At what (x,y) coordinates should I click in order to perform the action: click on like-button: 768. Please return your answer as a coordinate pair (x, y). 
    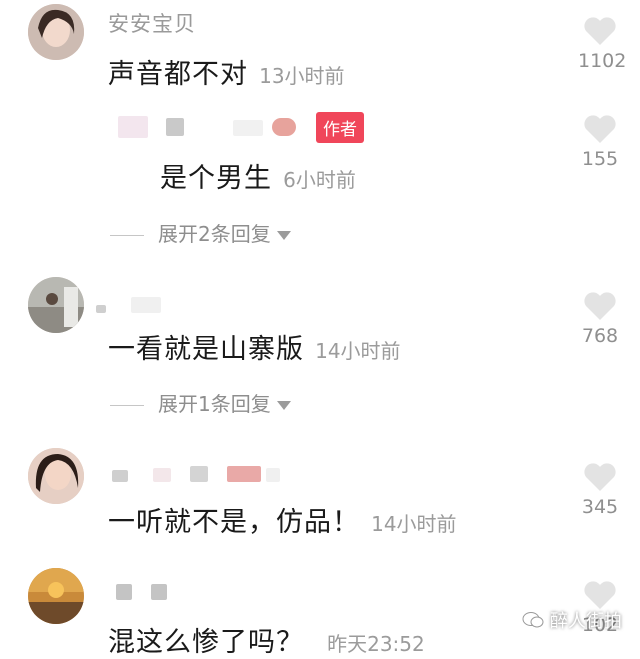
    Looking at the image, I should click on (600, 319).